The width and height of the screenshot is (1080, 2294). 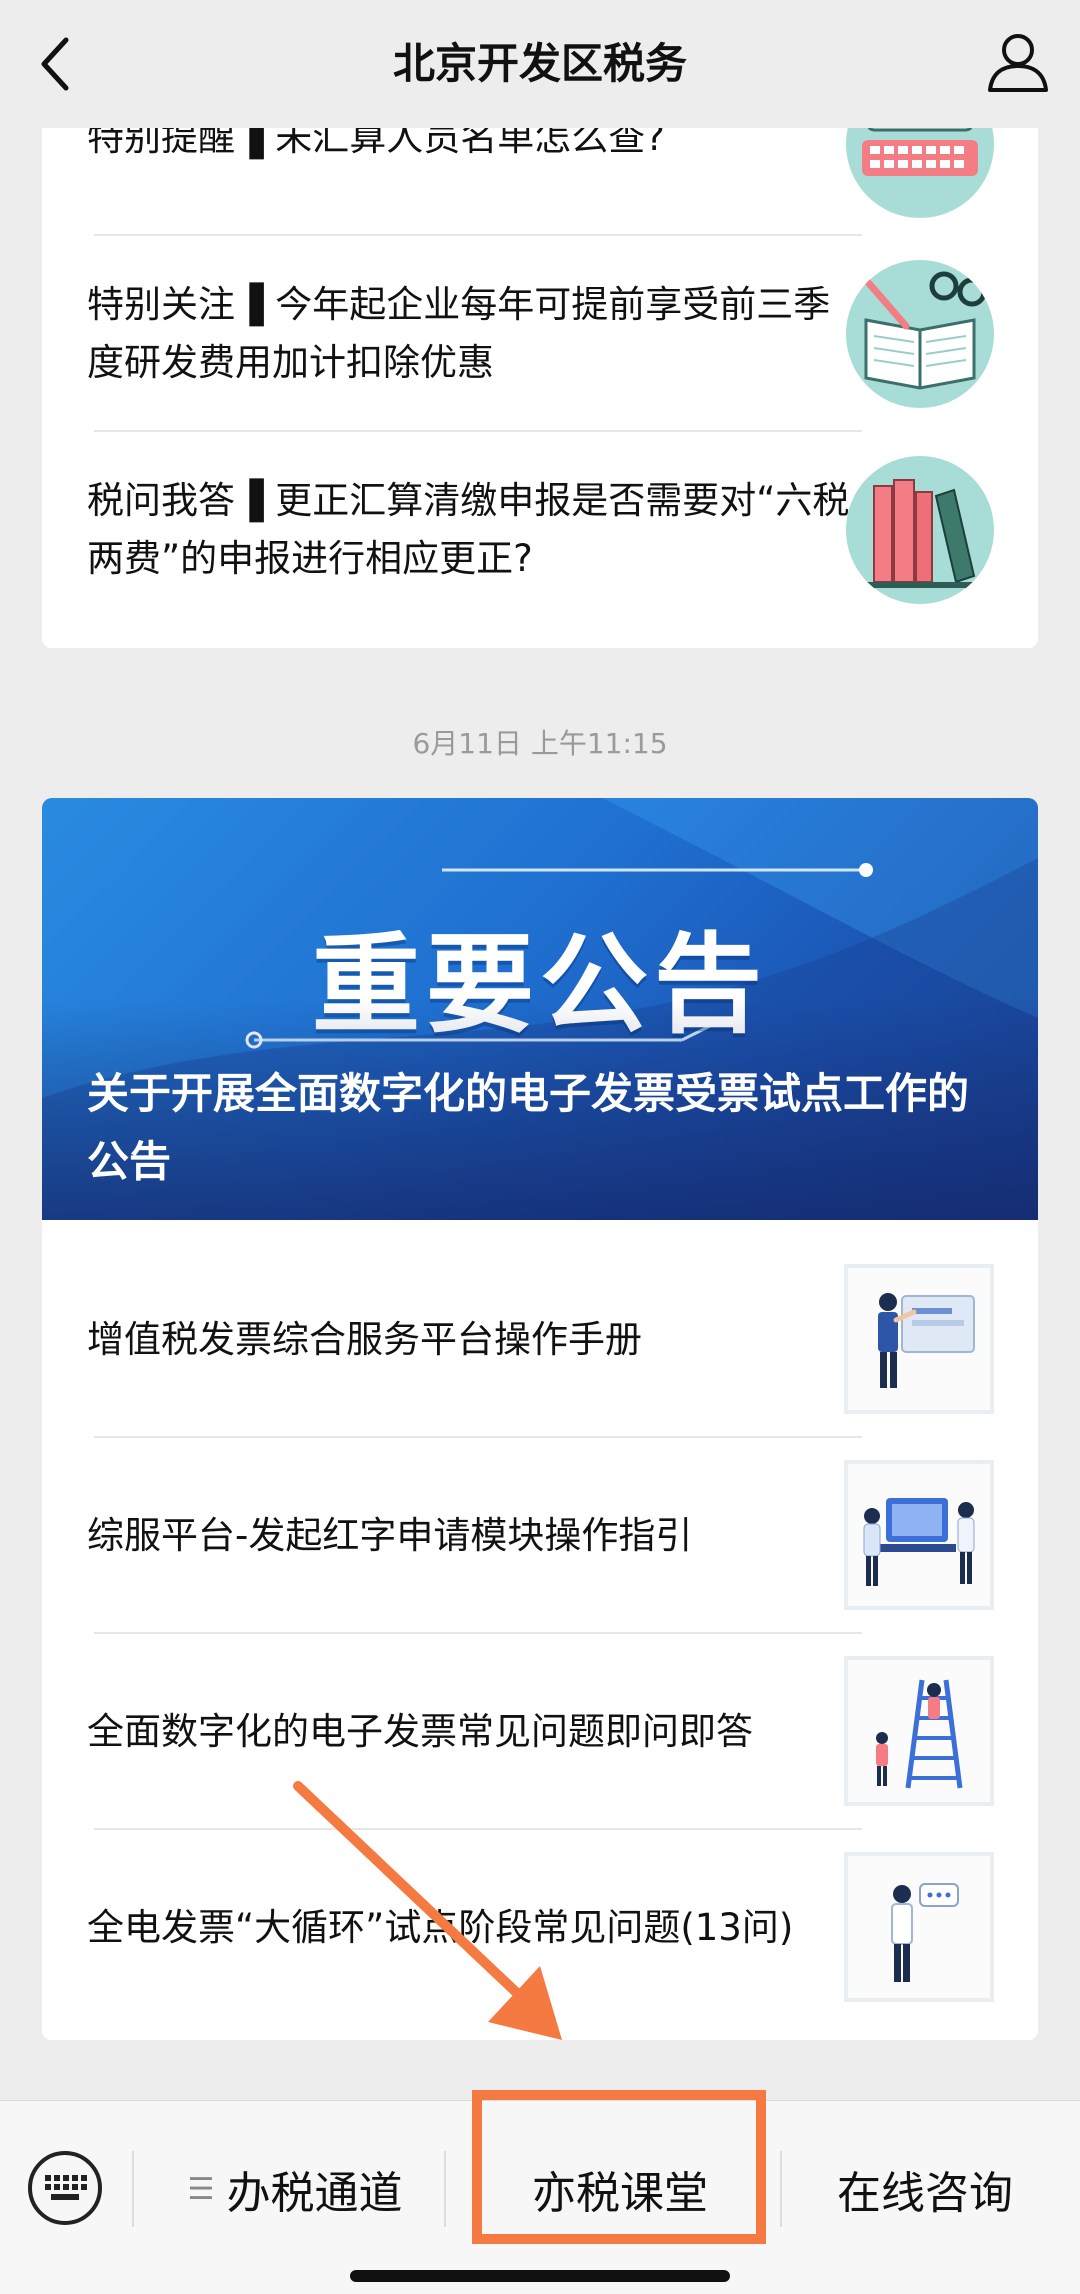 I want to click on keyboard-toggle-button, so click(x=65, y=2188).